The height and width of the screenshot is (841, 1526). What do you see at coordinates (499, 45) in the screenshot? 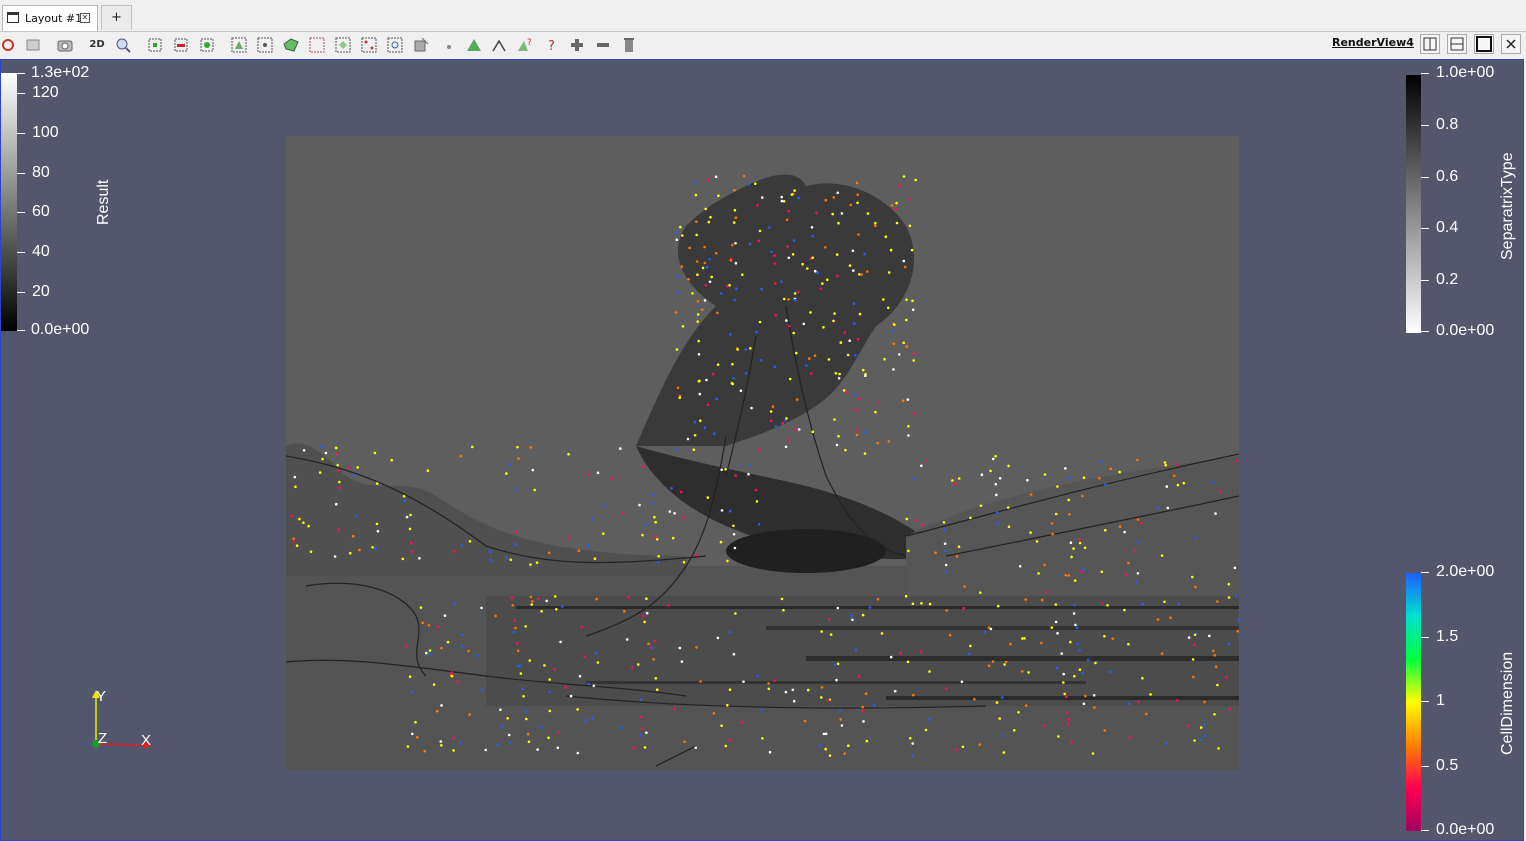
I see `shrink-selection-icon` at bounding box center [499, 45].